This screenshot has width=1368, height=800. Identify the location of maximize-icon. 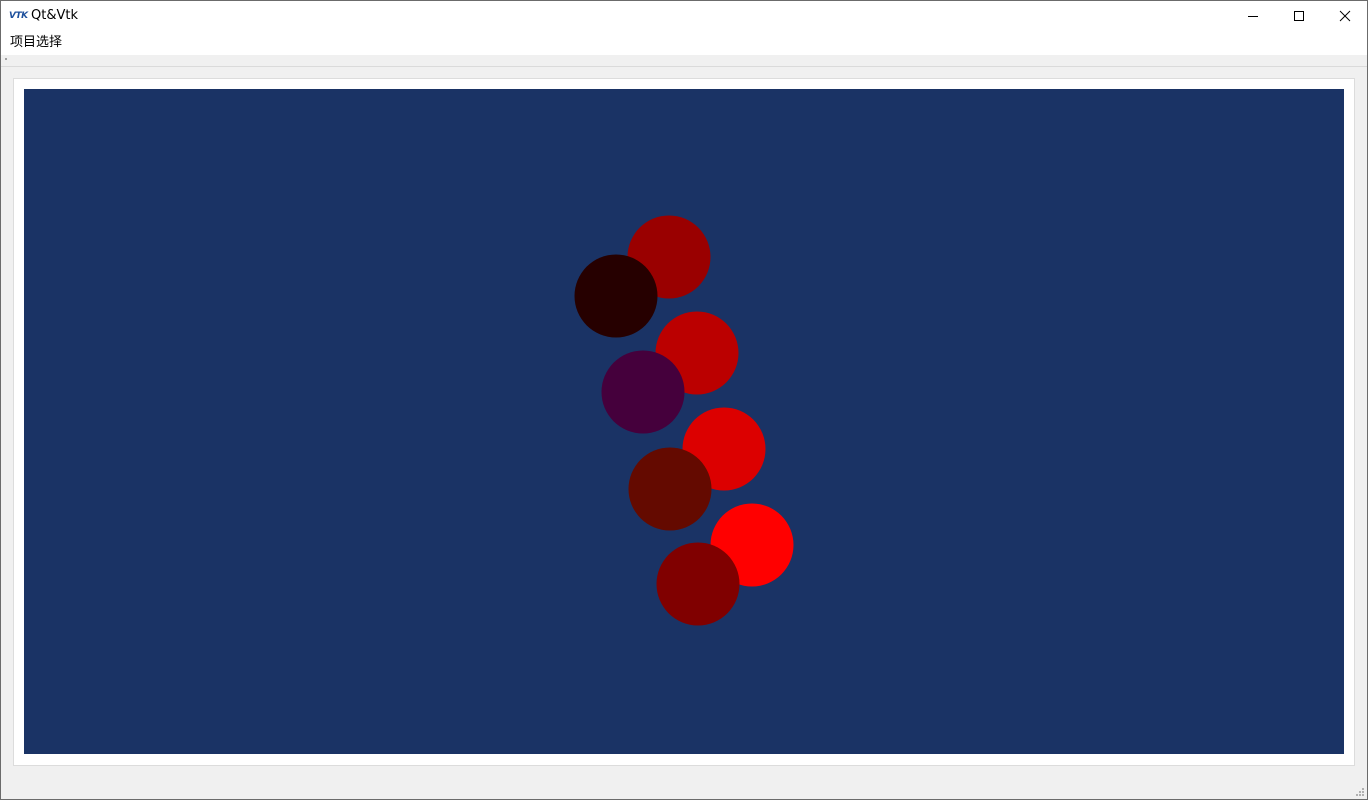
(1299, 16).